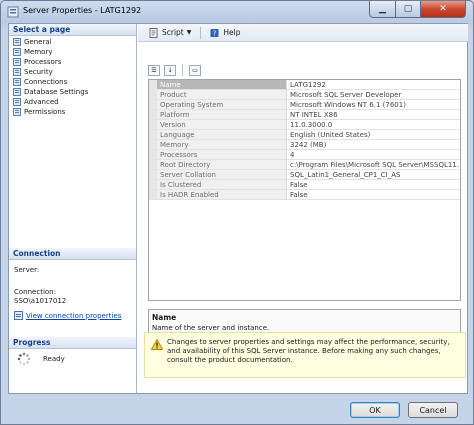 This screenshot has width=474, height=425. I want to click on chevron-down-icon: ▼, so click(189, 32).